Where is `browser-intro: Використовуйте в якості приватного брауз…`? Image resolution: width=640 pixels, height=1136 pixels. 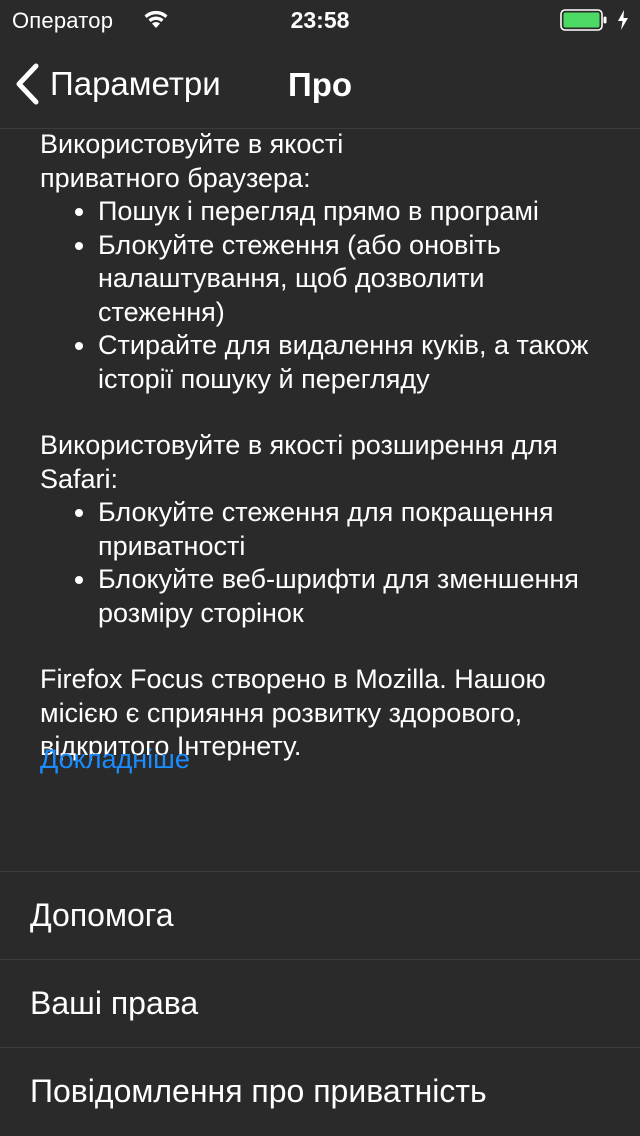
browser-intro: Використовуйте в якості приватного брауз… is located at coordinates (192, 161).